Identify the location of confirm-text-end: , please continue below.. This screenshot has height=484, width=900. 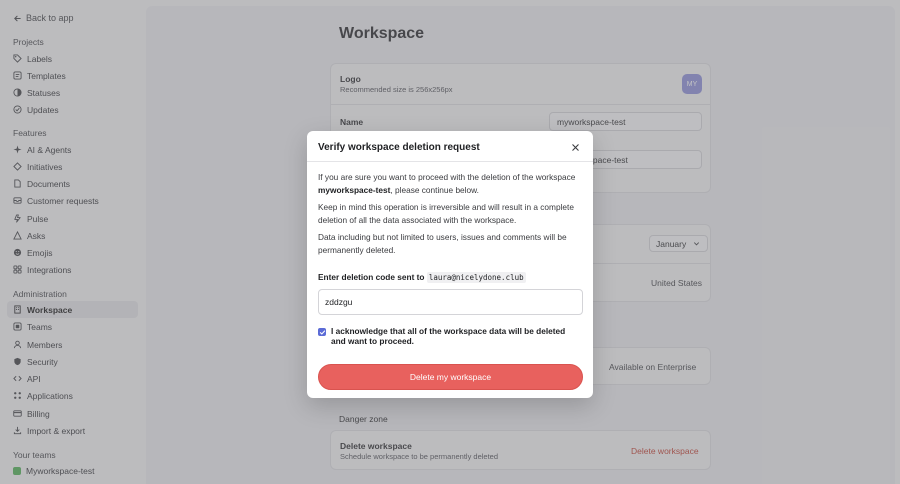
(434, 189).